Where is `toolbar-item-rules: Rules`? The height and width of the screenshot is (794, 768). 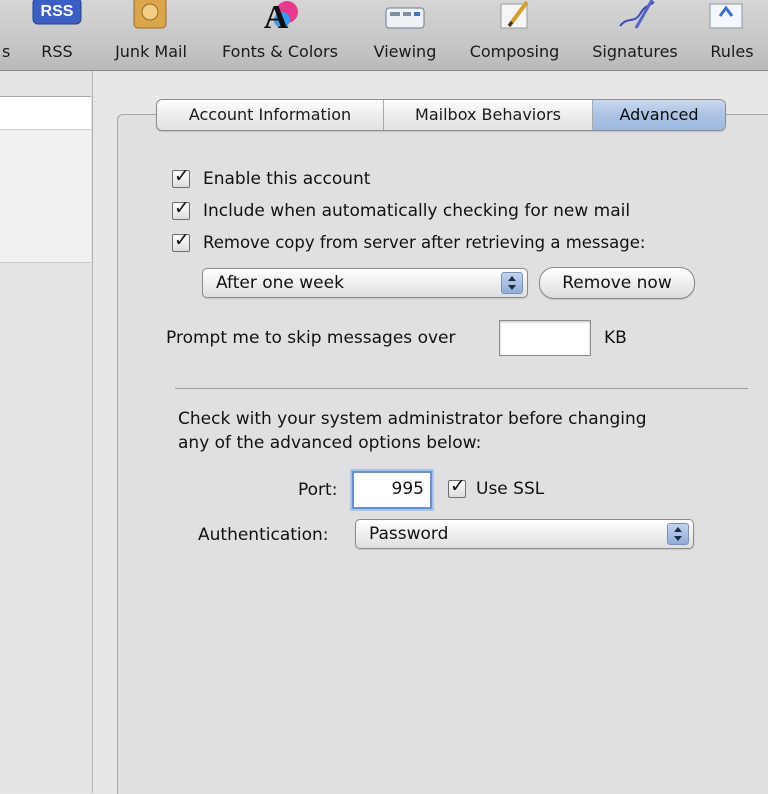
toolbar-item-rules: Rules is located at coordinates (732, 35).